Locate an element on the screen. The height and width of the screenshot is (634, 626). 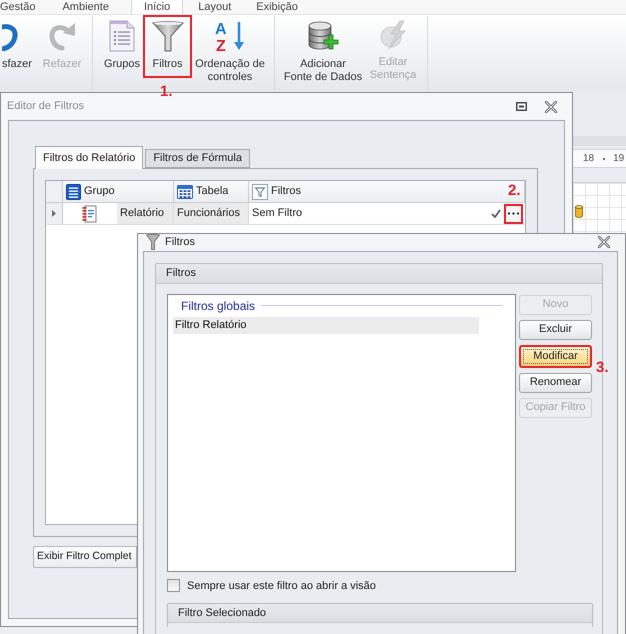
ruler-number: 19 is located at coordinates (618, 158).